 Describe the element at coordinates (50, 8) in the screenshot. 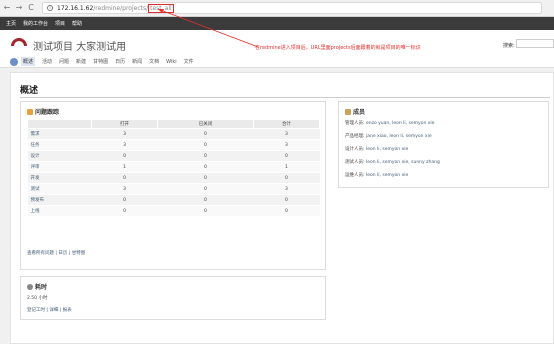

I see `info-icon: i` at that location.